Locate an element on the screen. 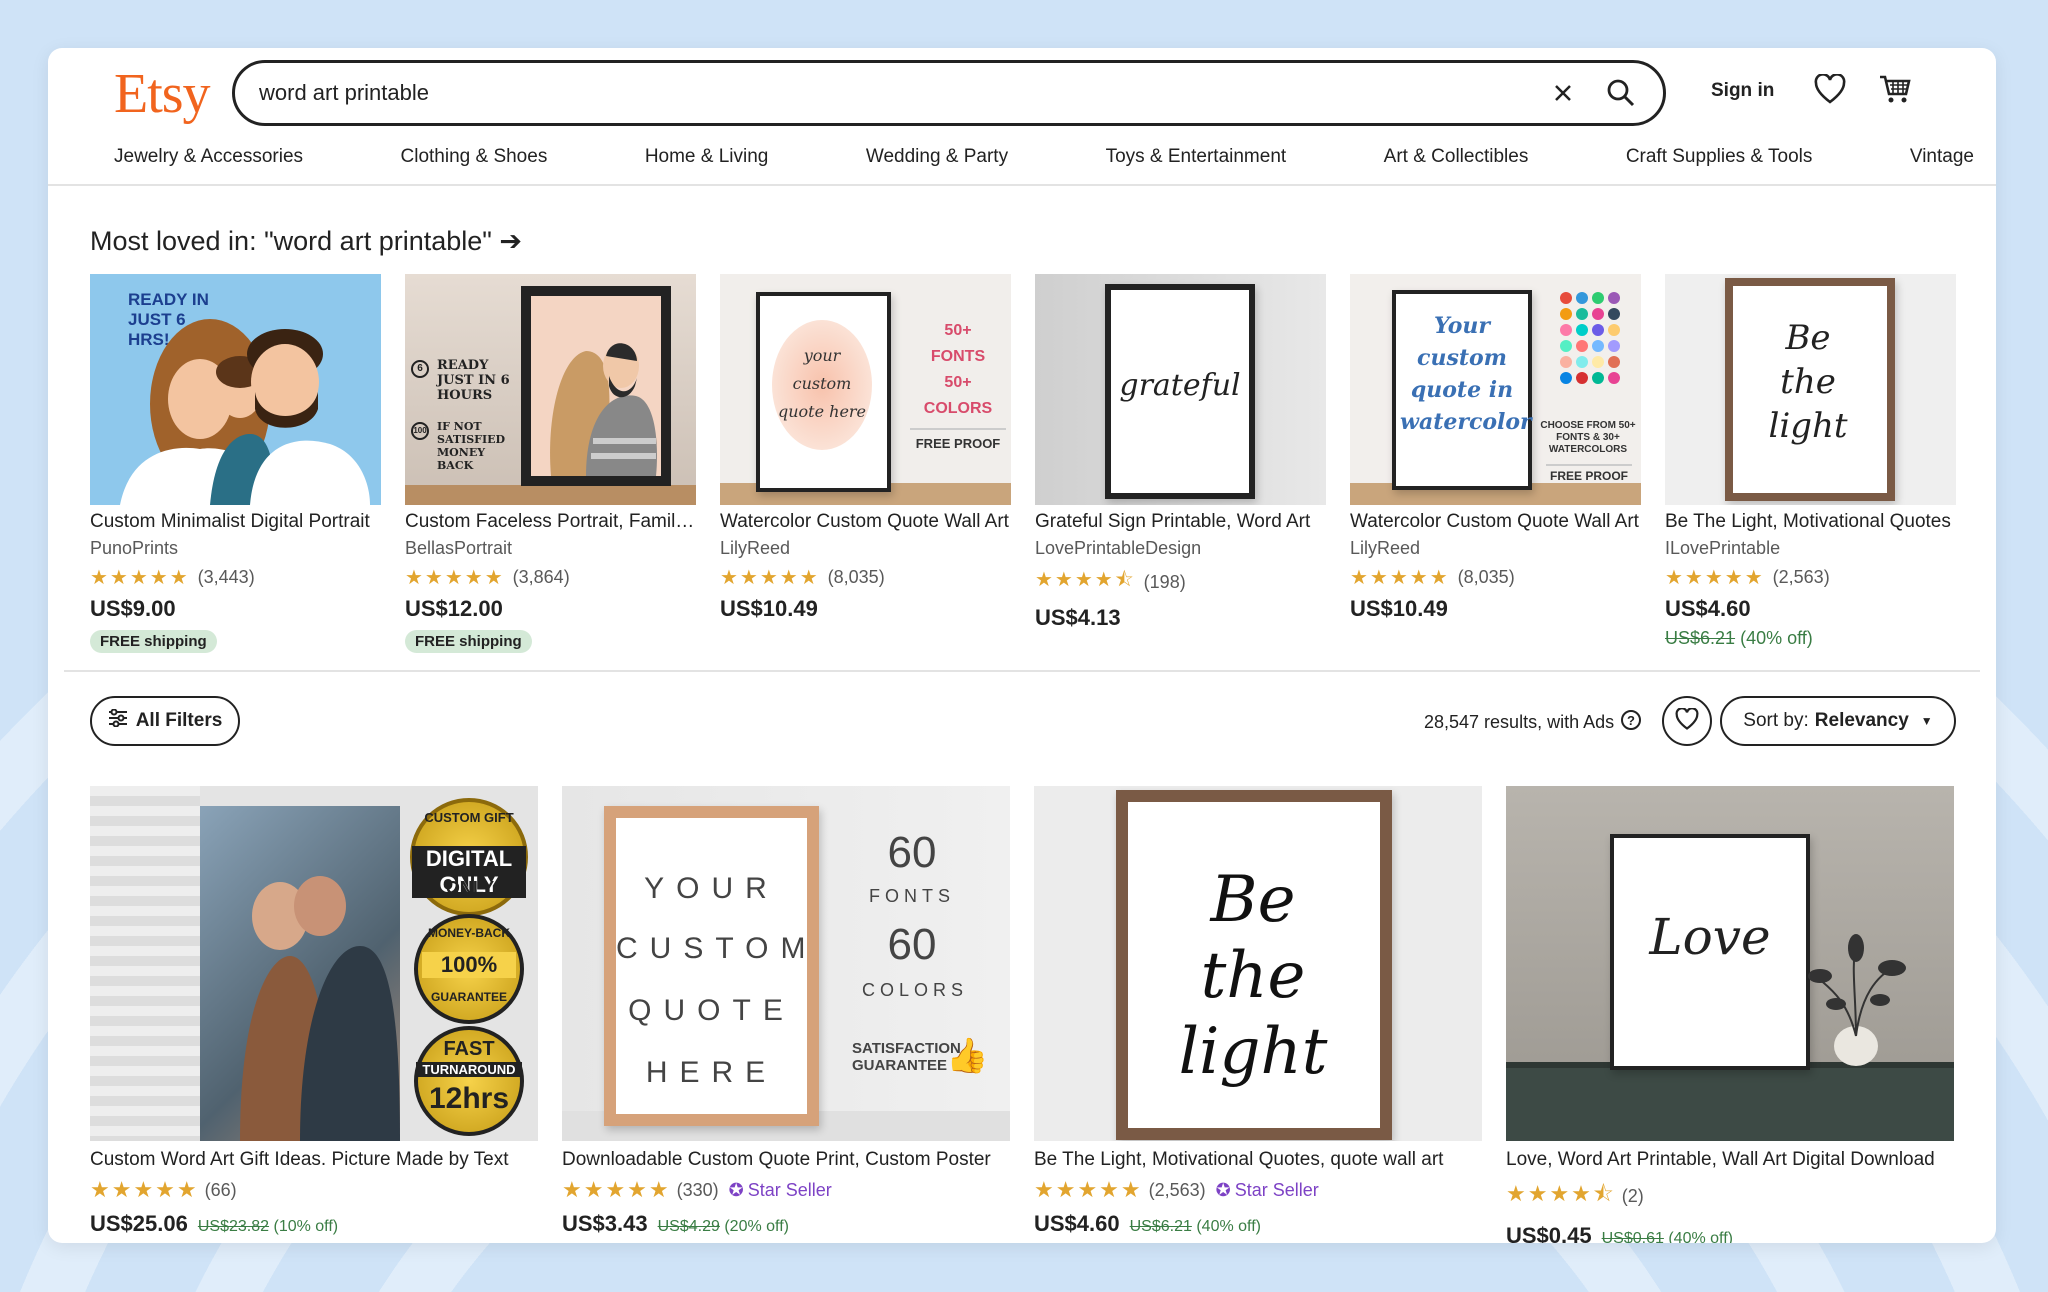  category-wedding: Wedding & Party is located at coordinates (937, 157).